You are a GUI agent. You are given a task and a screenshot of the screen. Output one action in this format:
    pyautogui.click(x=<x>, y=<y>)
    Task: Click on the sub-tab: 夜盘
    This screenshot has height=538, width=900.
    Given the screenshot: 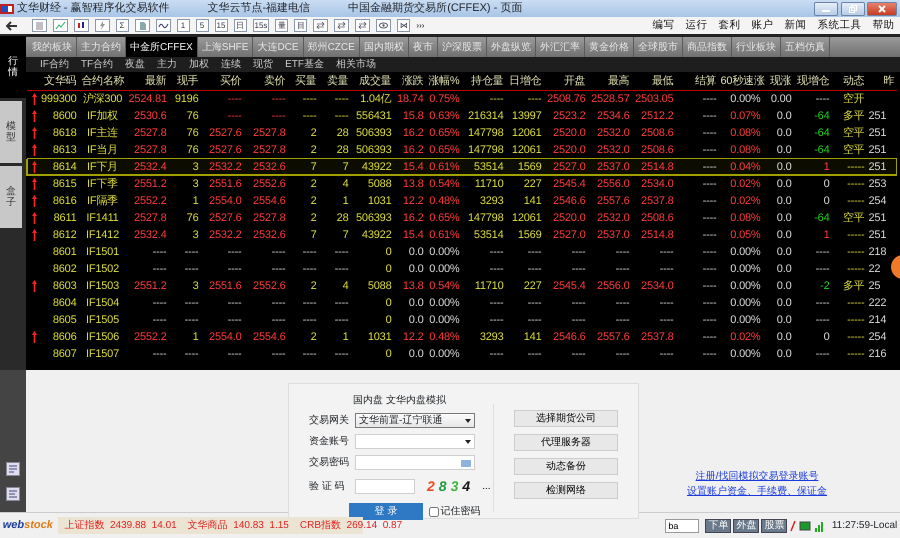 What is the action you would take?
    pyautogui.click(x=135, y=64)
    